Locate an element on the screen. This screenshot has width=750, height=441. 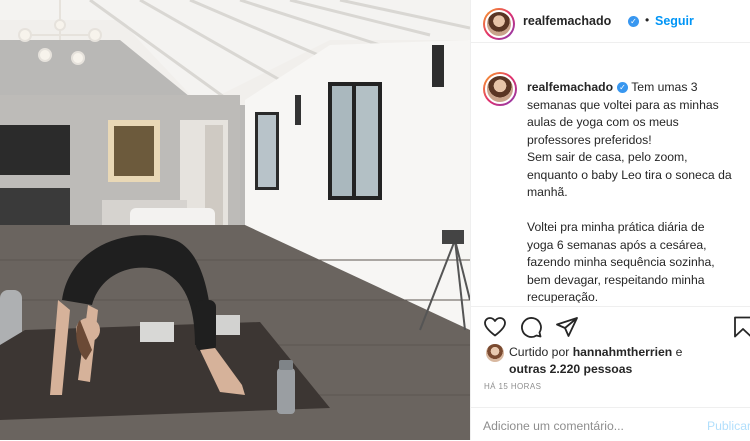
post-header: realfemachado ✓ • Seguir is located at coordinates (610, 21).